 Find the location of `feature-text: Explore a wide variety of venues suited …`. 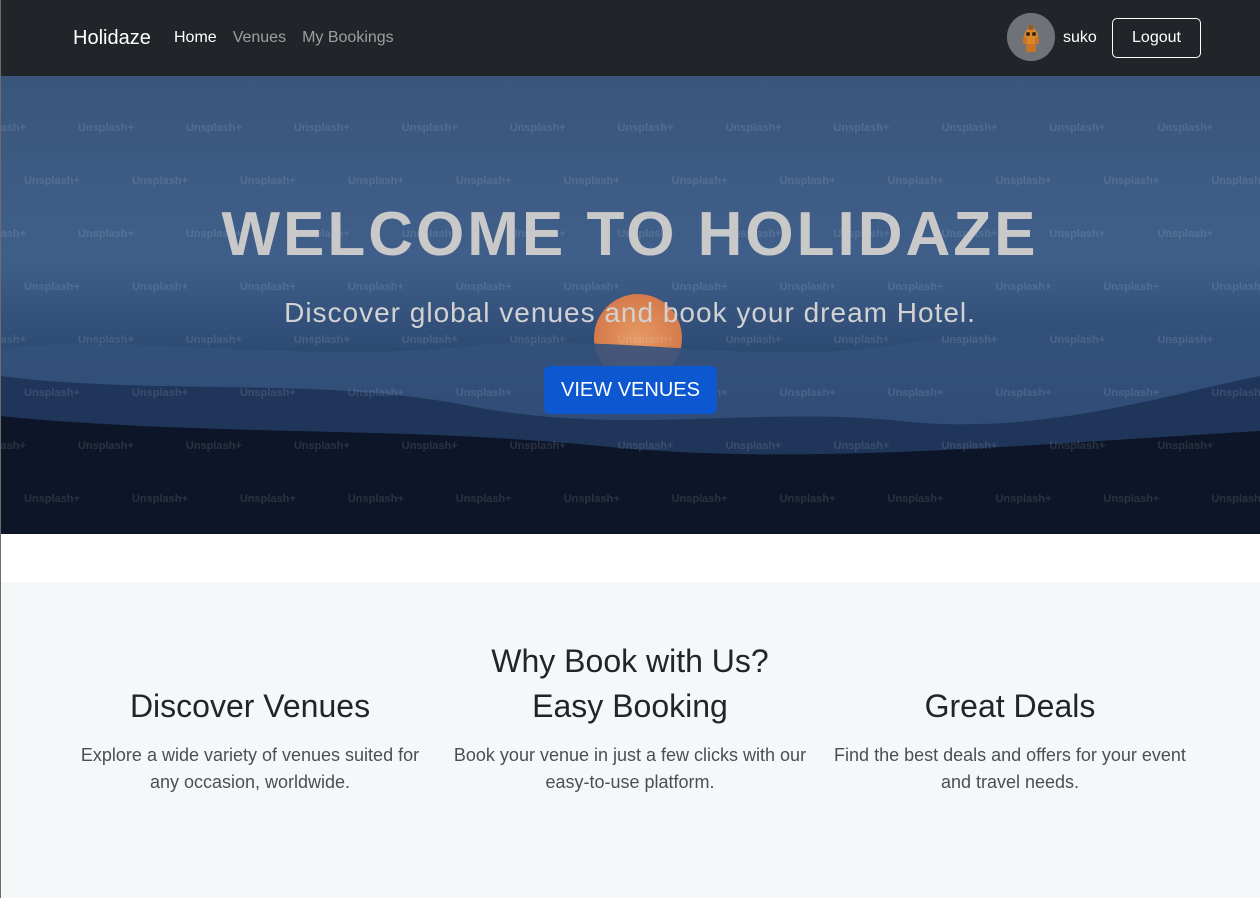

feature-text: Explore a wide variety of venues suited … is located at coordinates (250, 768).